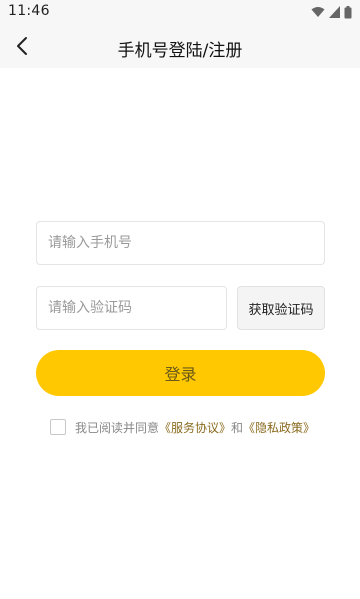  Describe the element at coordinates (58, 427) in the screenshot. I see `agreement-checkbox` at that location.